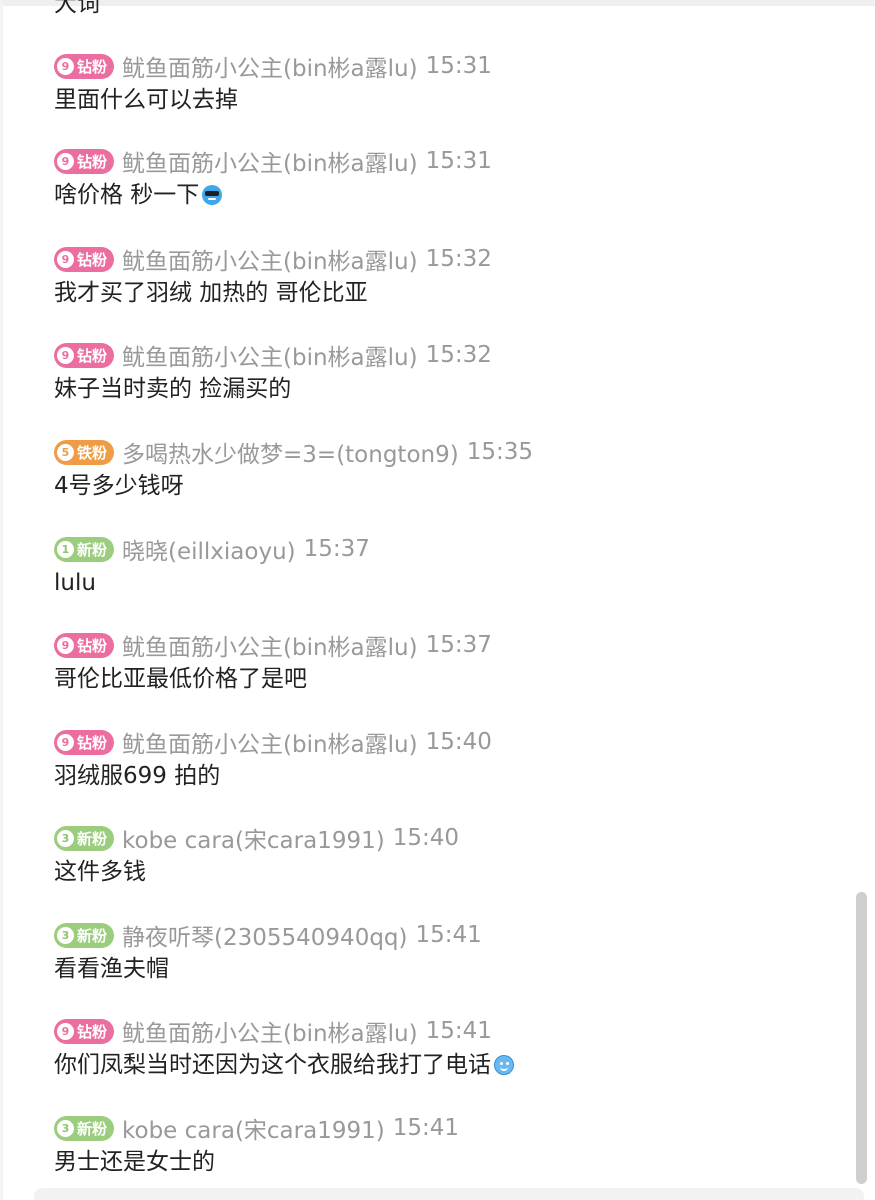  I want to click on message-text: lulu, so click(75, 583).